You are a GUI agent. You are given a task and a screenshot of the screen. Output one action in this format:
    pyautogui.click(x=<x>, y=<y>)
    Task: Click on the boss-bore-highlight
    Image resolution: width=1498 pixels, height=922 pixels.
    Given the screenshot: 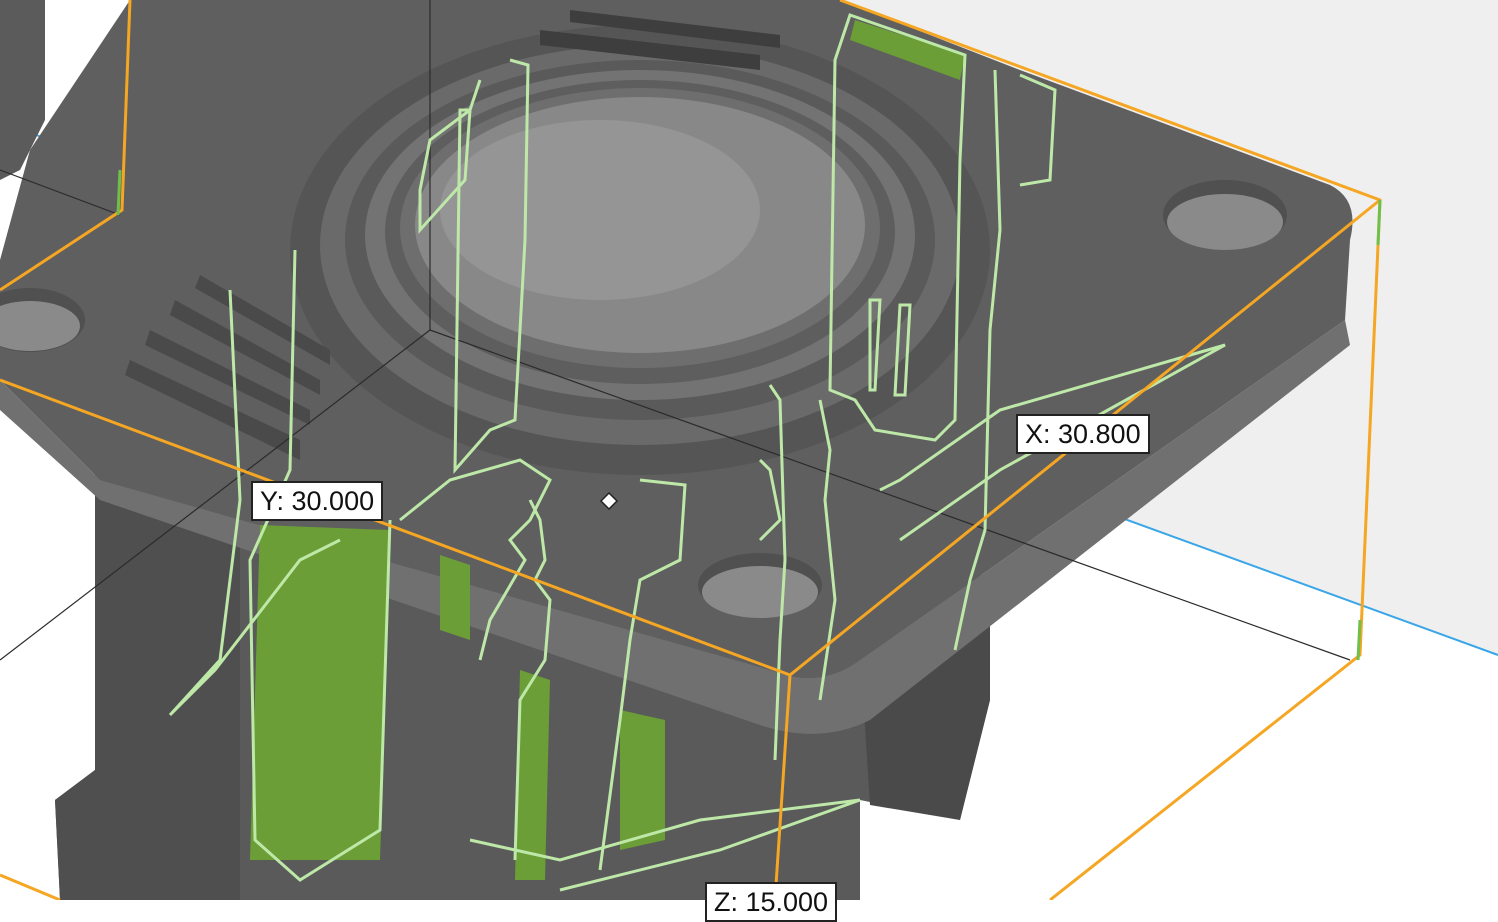 What is the action you would take?
    pyautogui.click(x=600, y=210)
    